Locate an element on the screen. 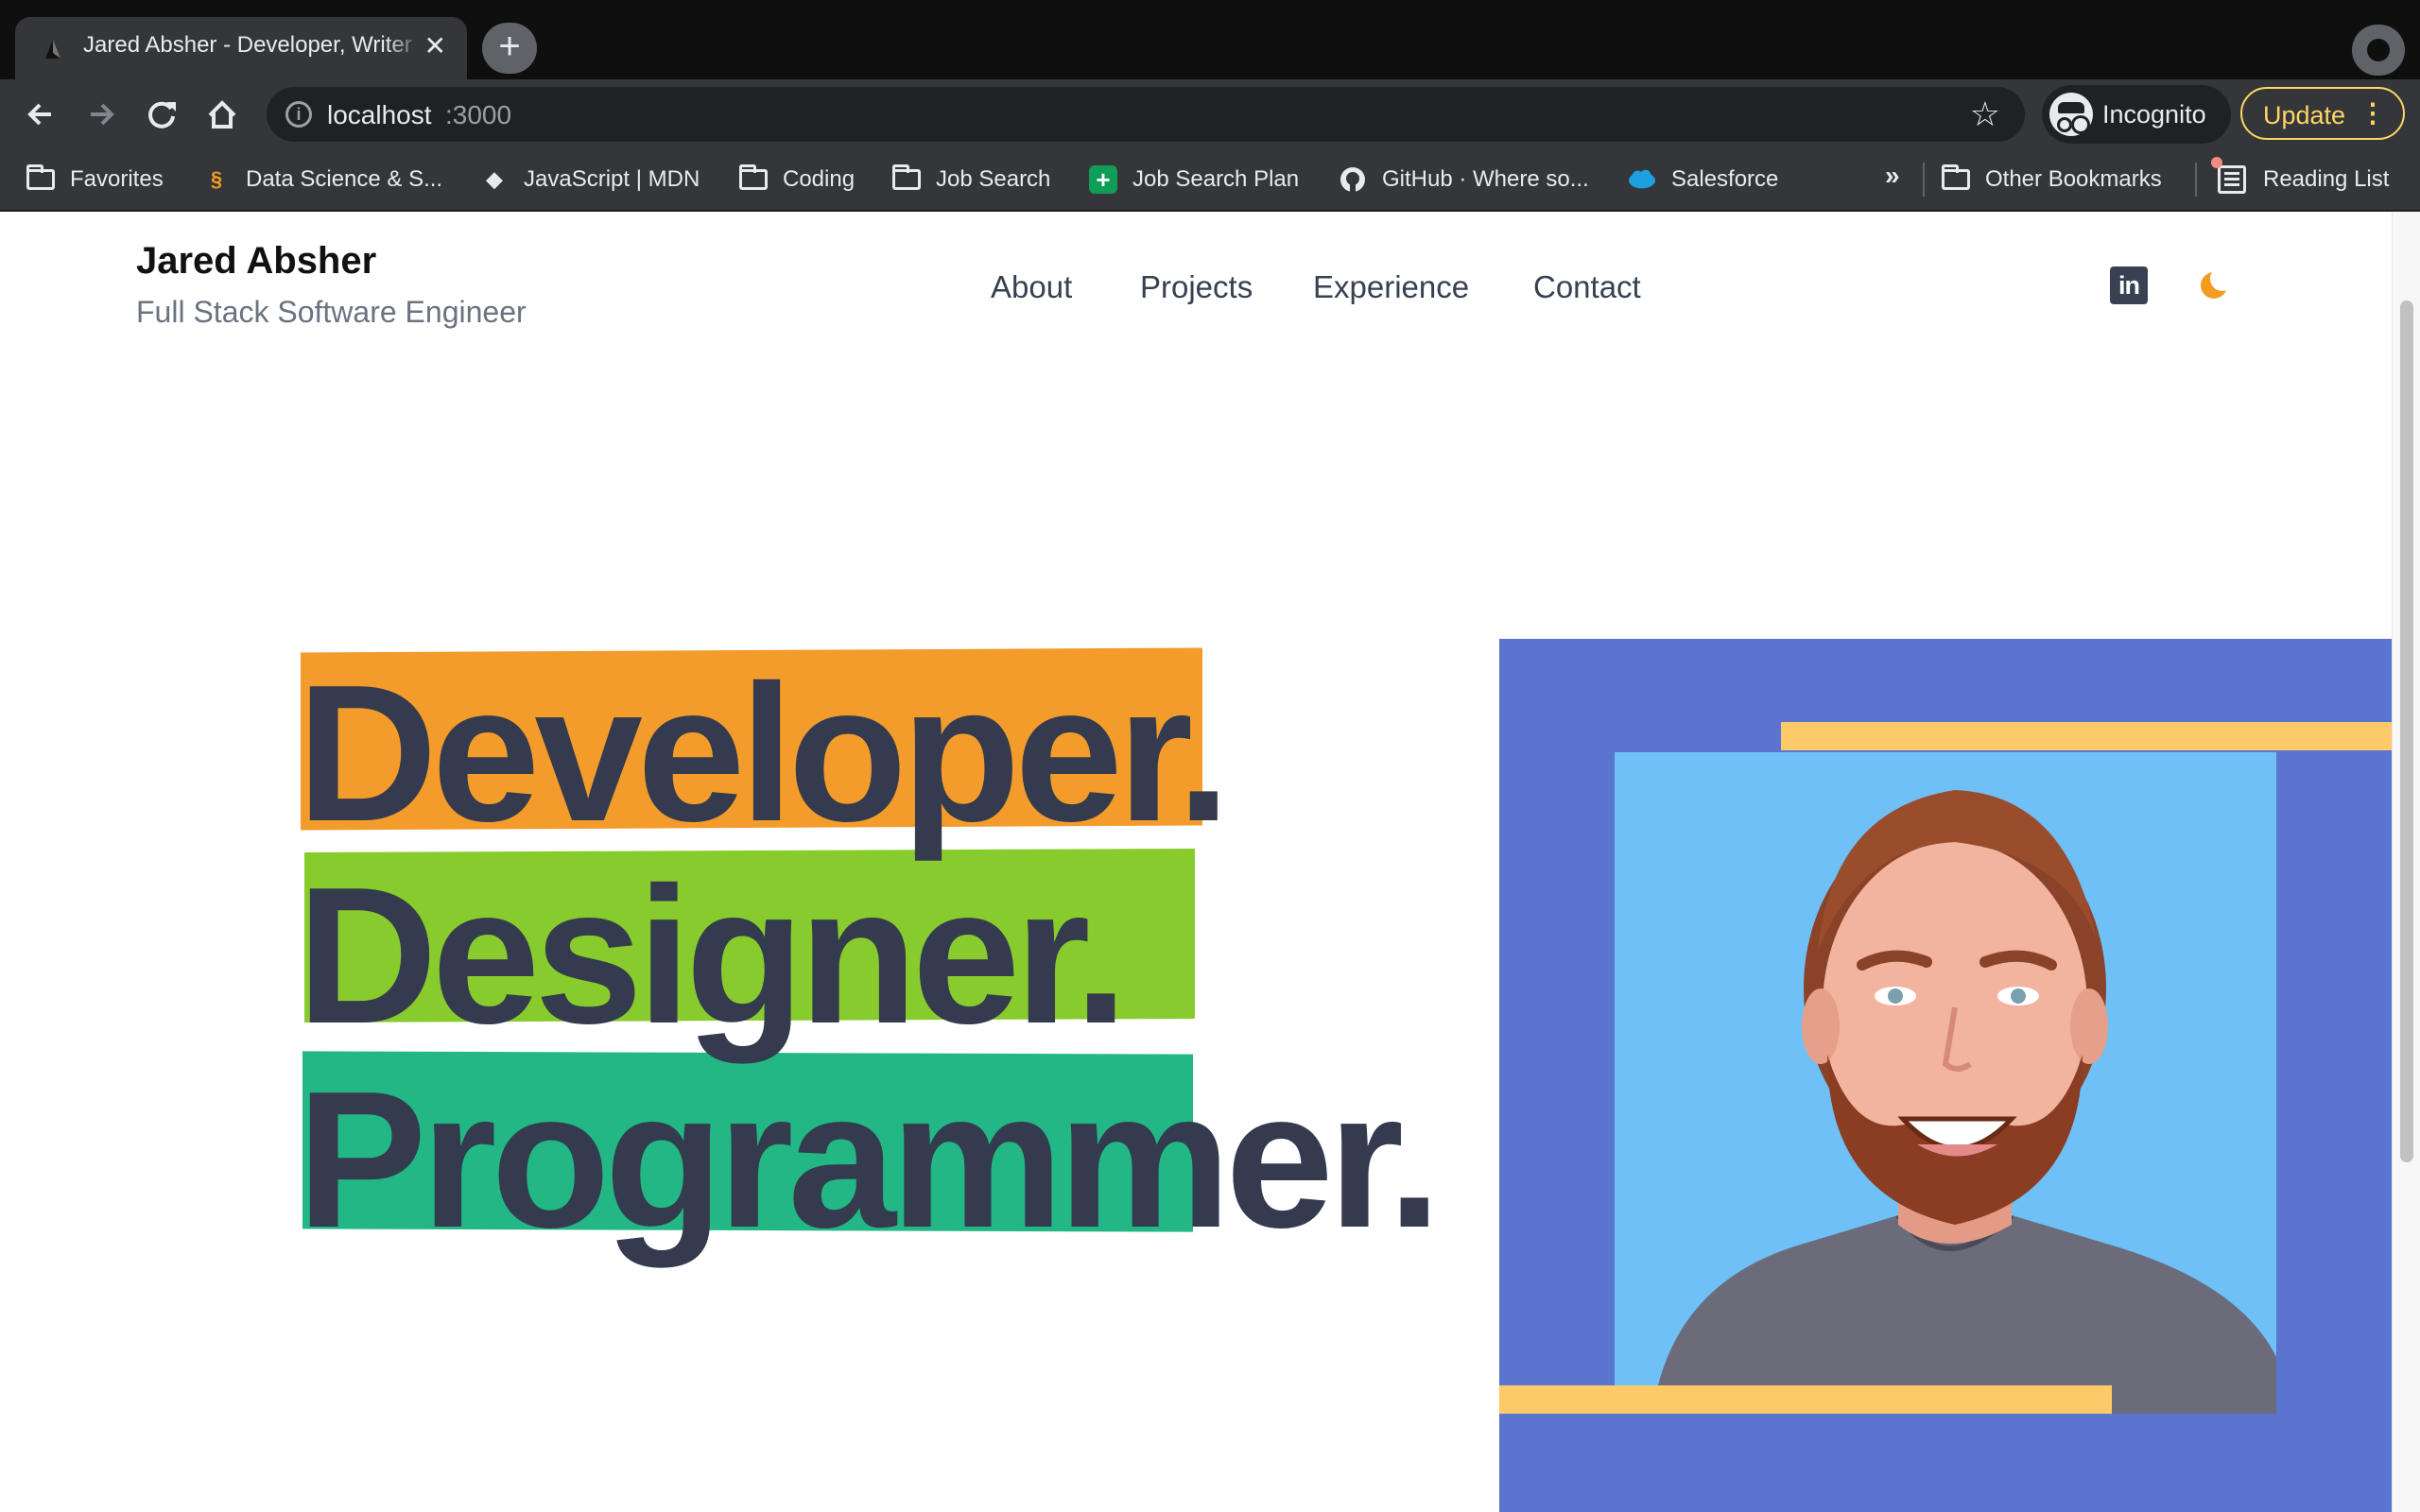  accent-bar-top is located at coordinates (2086, 736).